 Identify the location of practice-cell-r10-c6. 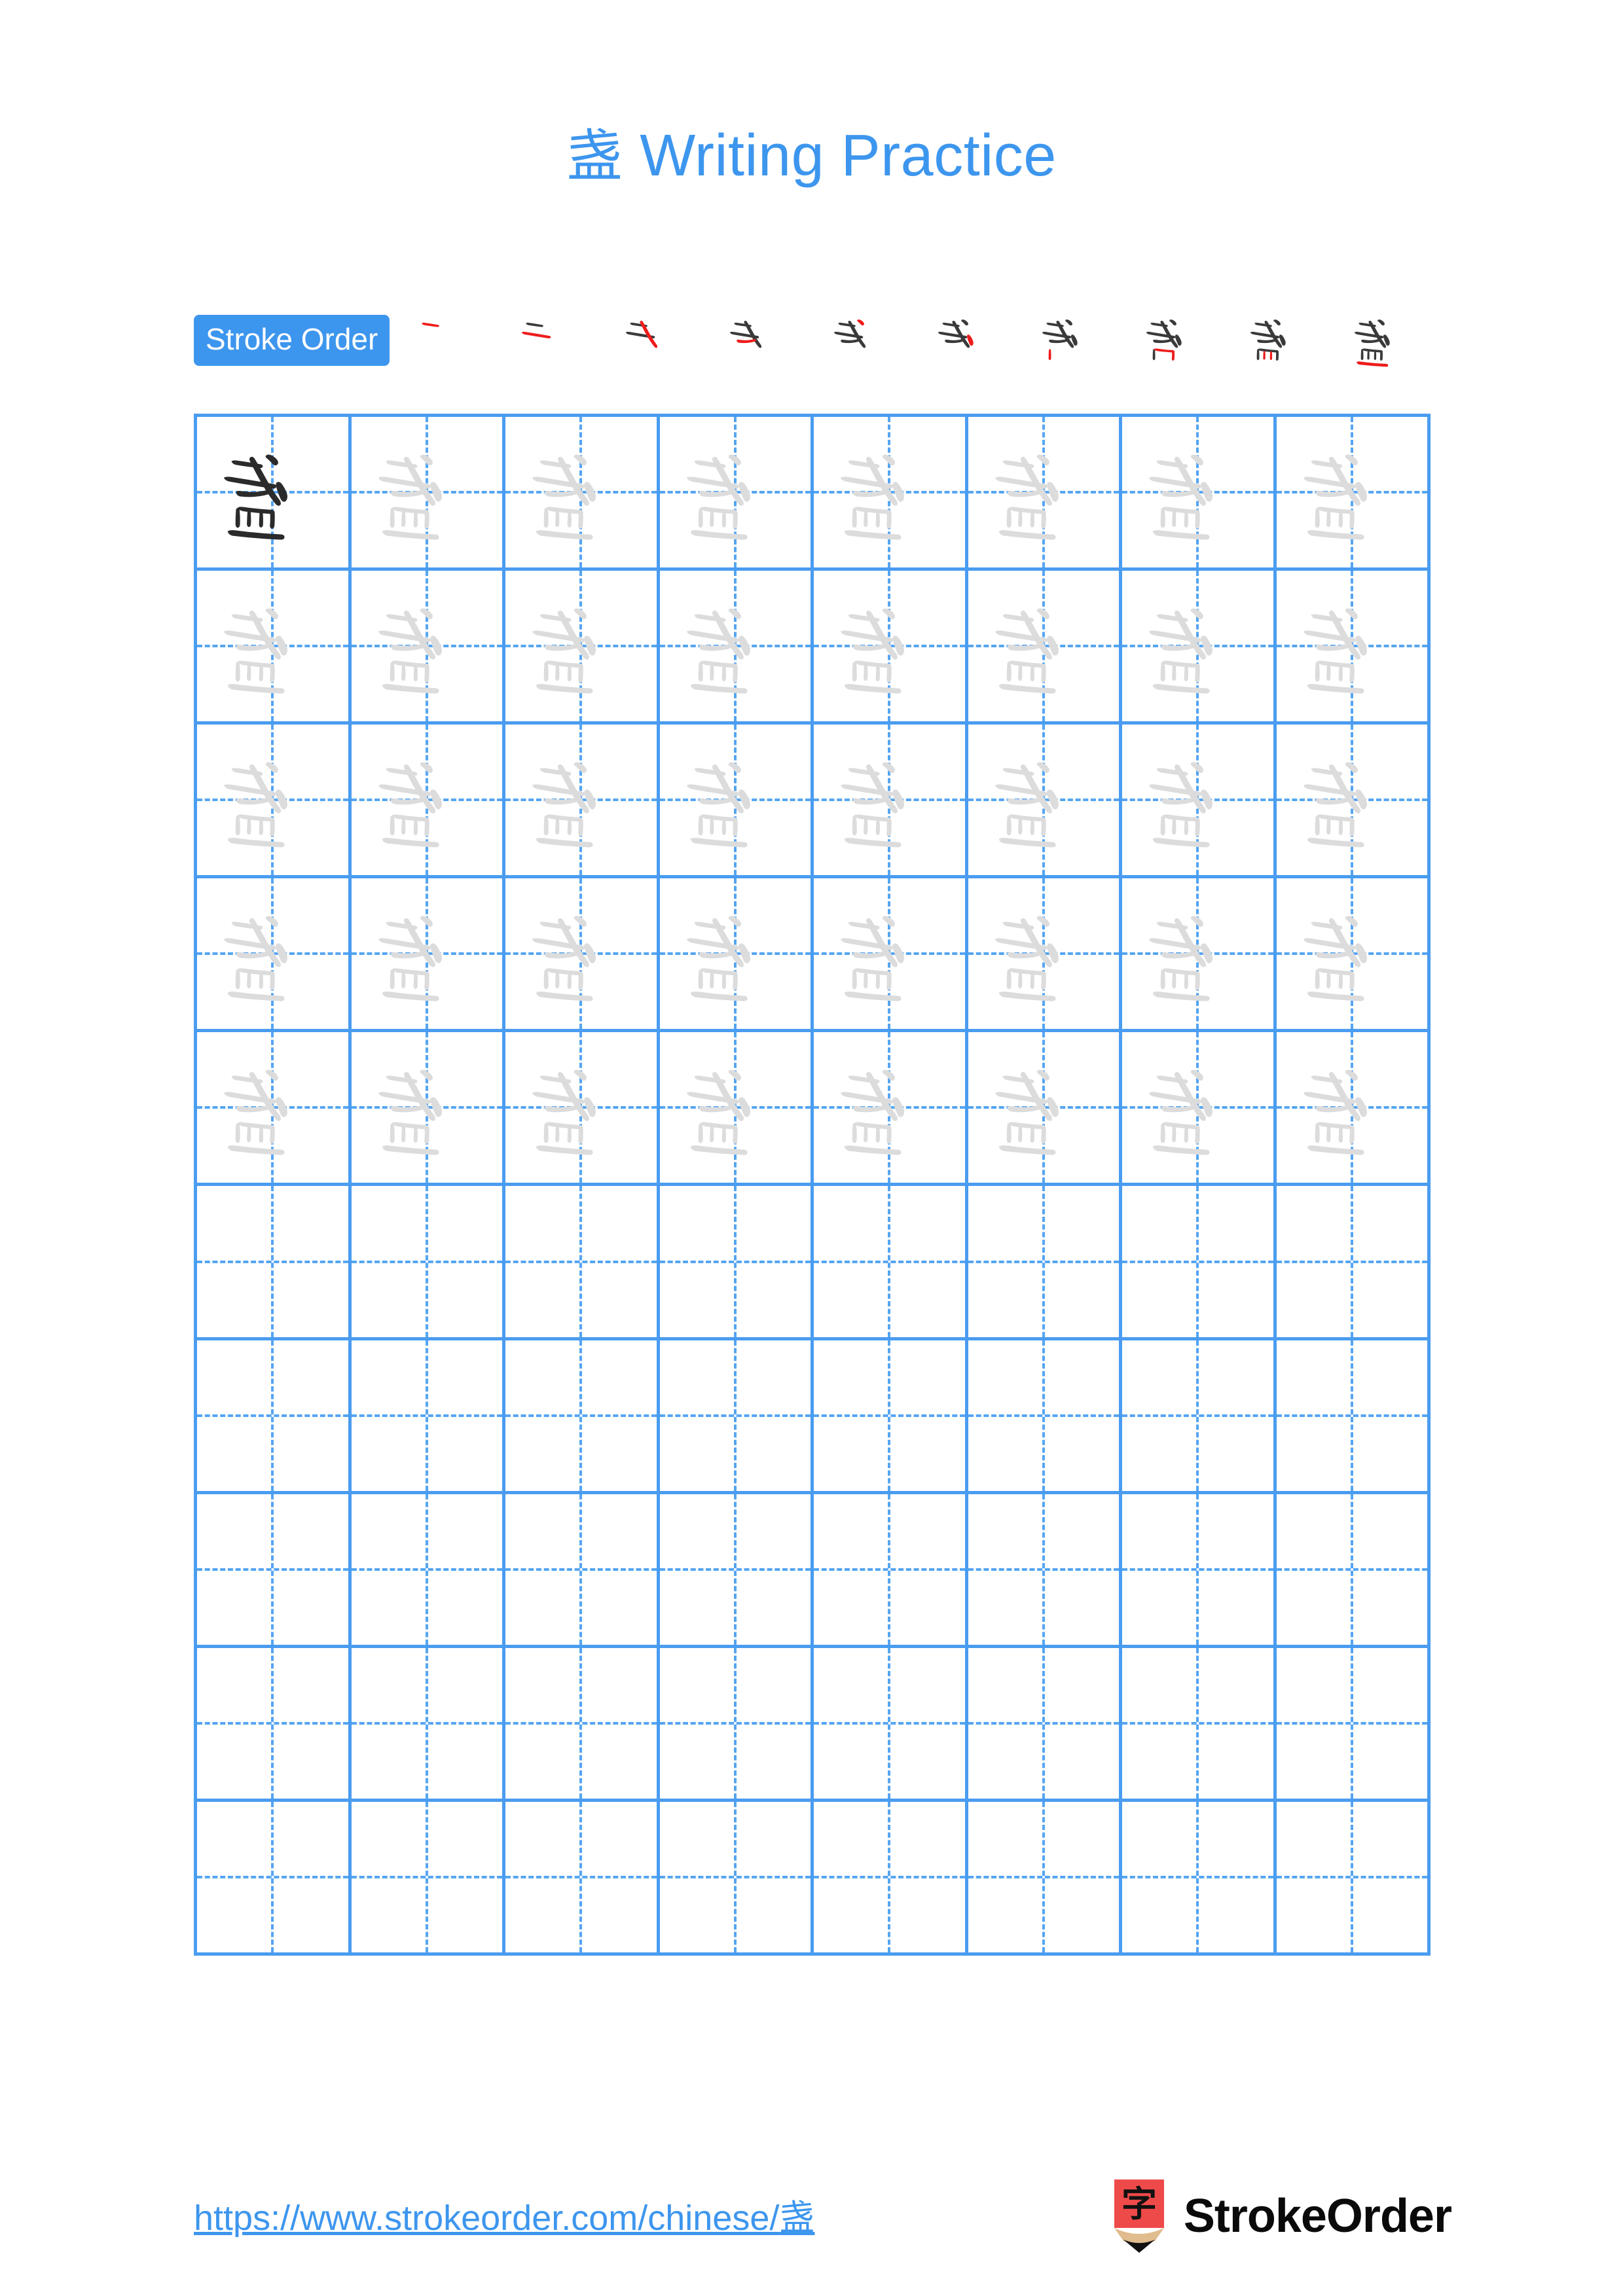
(1045, 1878).